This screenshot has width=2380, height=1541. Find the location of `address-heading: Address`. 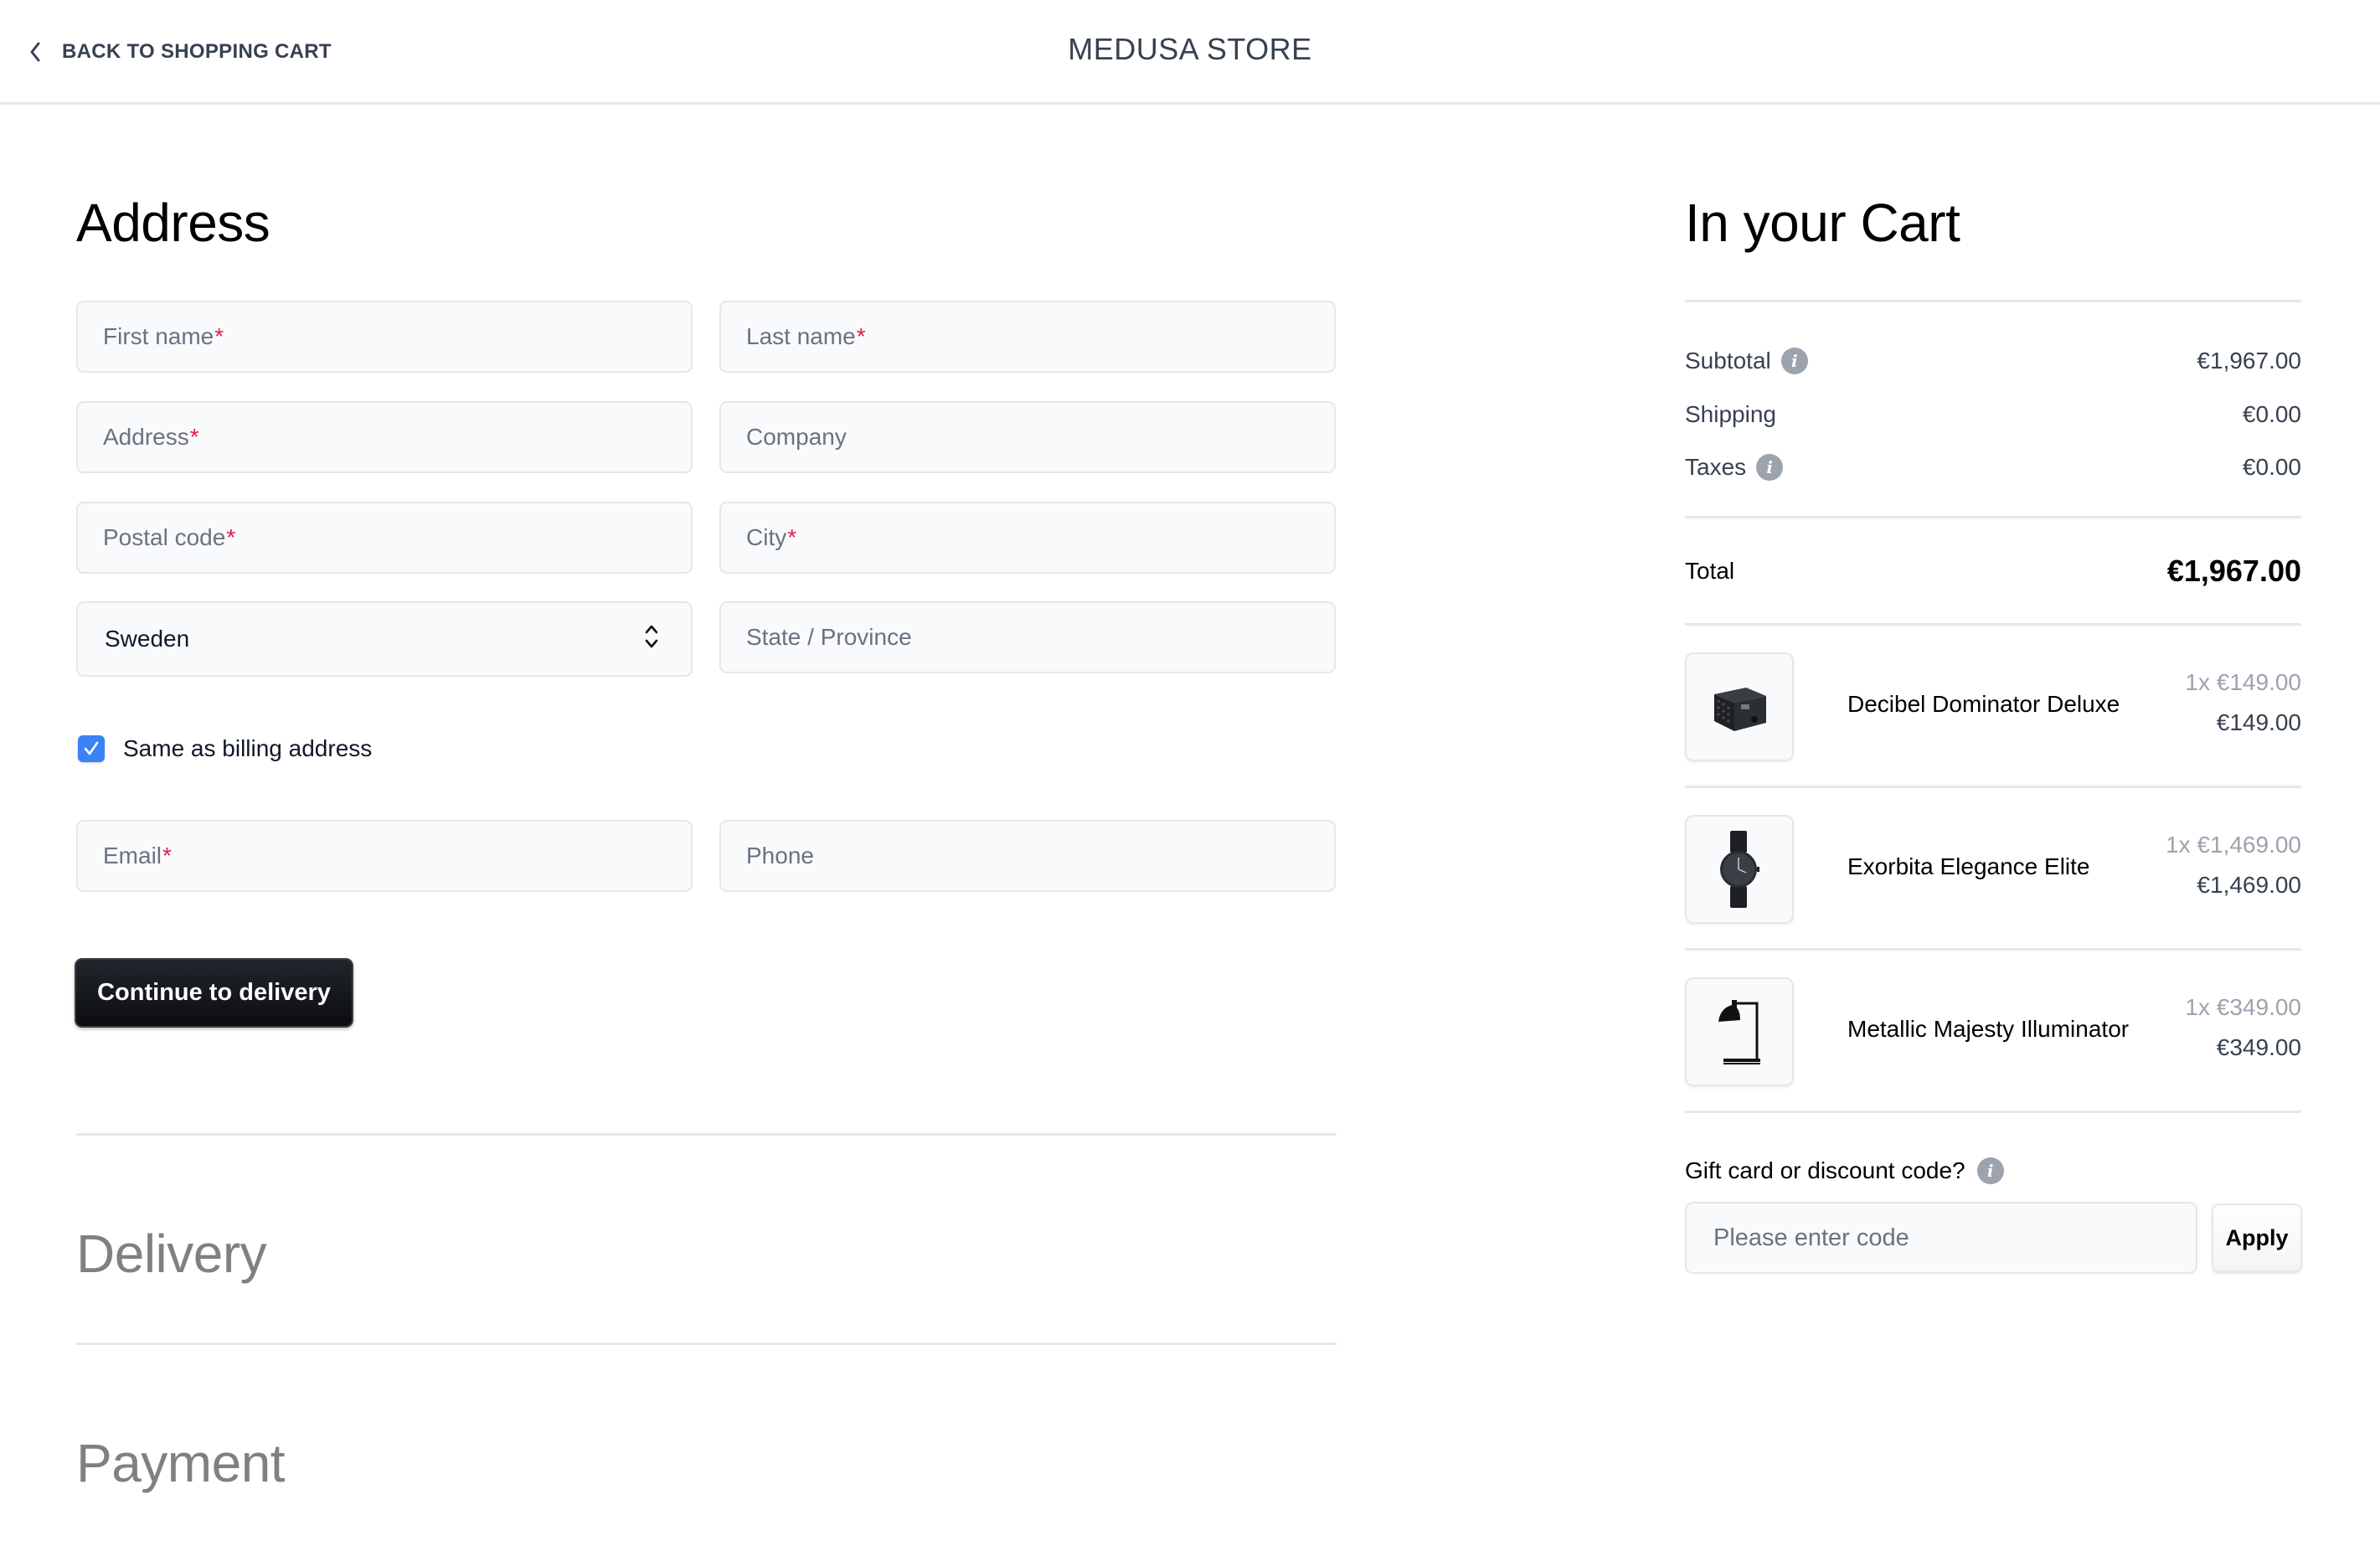

address-heading: Address is located at coordinates (173, 223).